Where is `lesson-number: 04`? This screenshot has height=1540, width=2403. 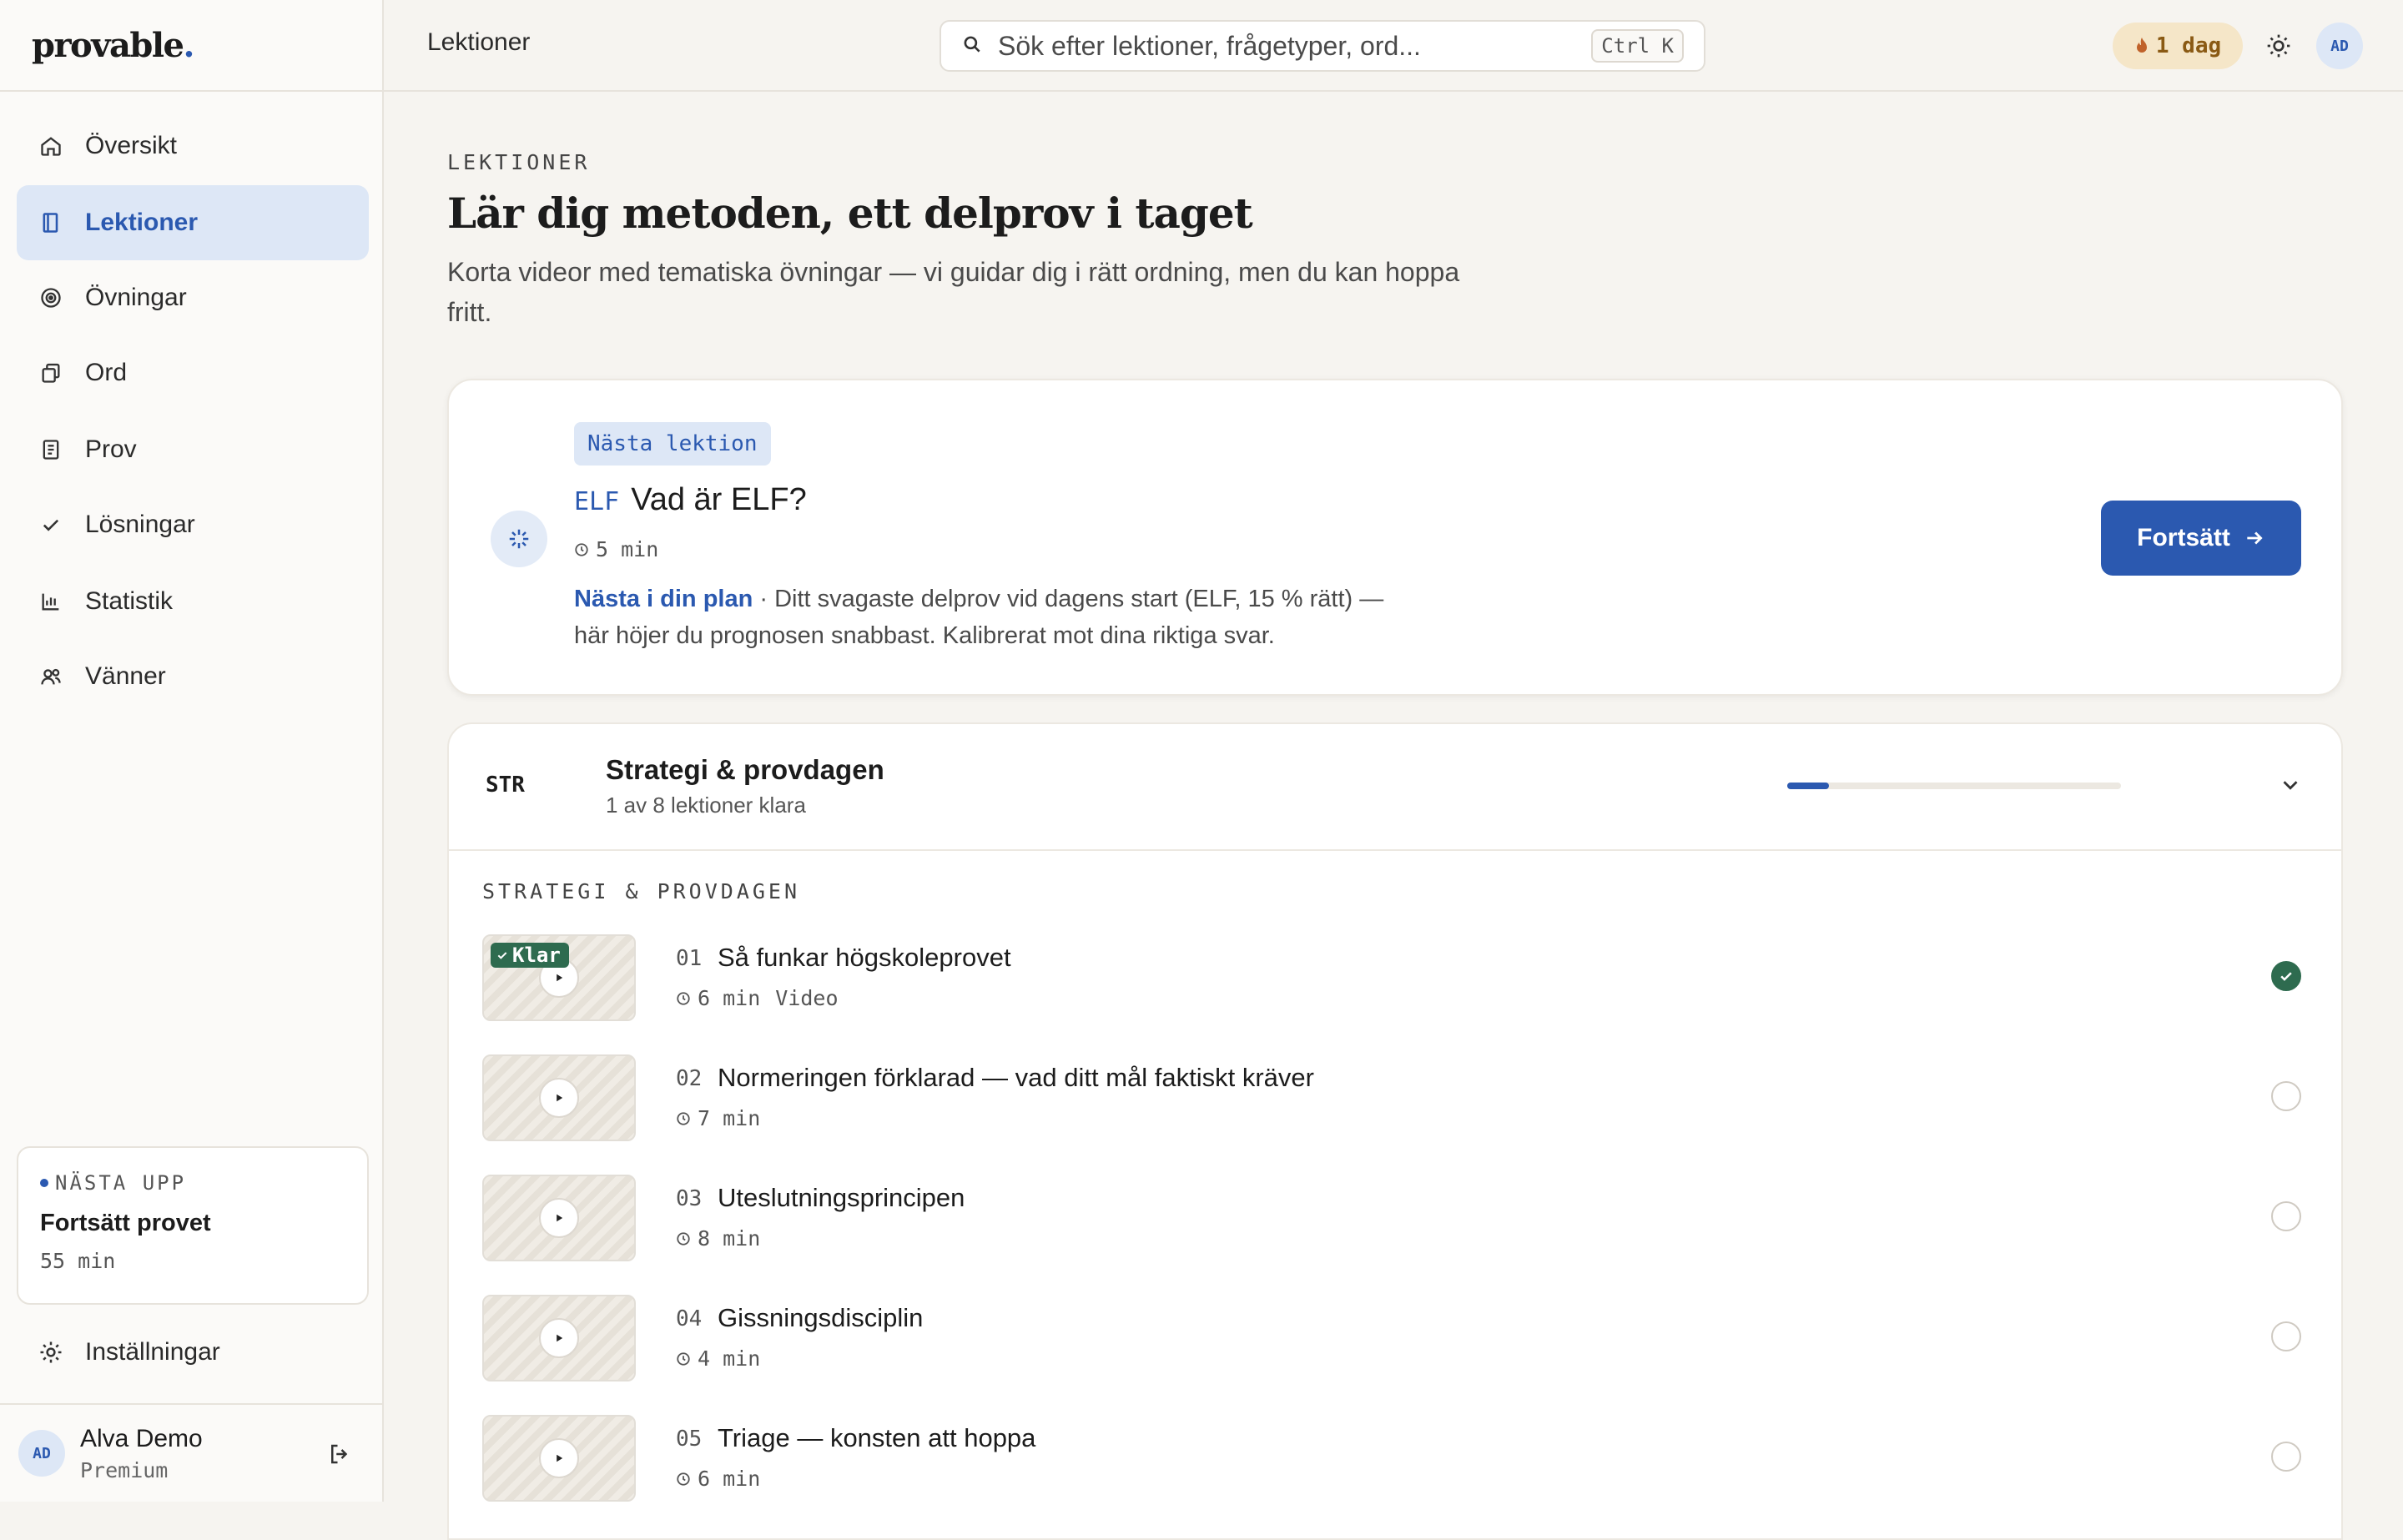 lesson-number: 04 is located at coordinates (689, 1318).